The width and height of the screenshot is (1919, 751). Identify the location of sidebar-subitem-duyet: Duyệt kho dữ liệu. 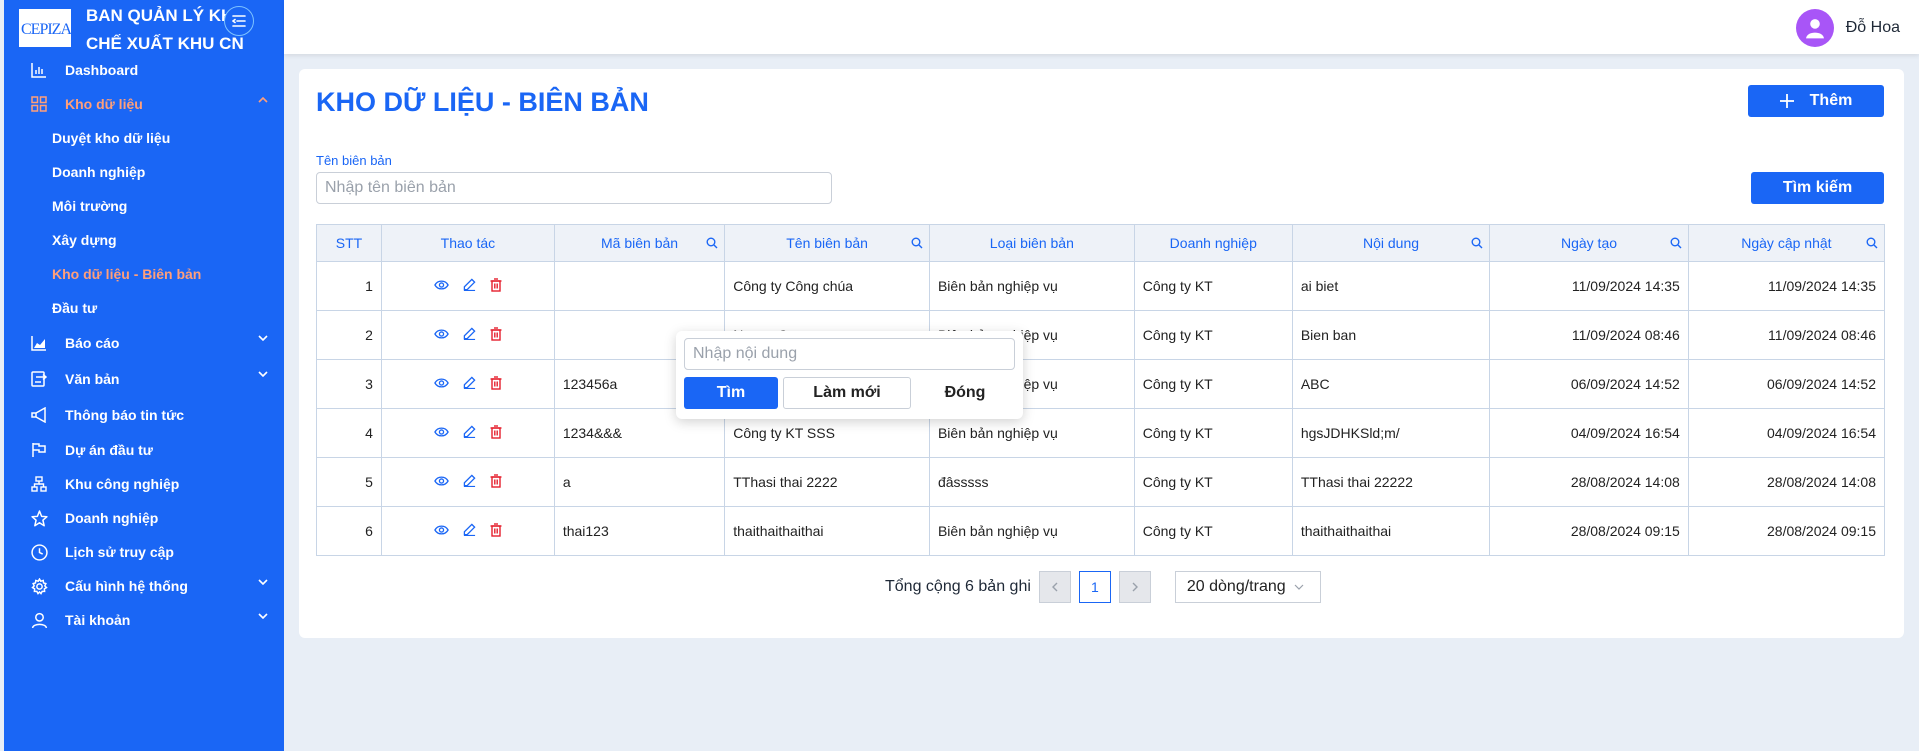
(144, 138).